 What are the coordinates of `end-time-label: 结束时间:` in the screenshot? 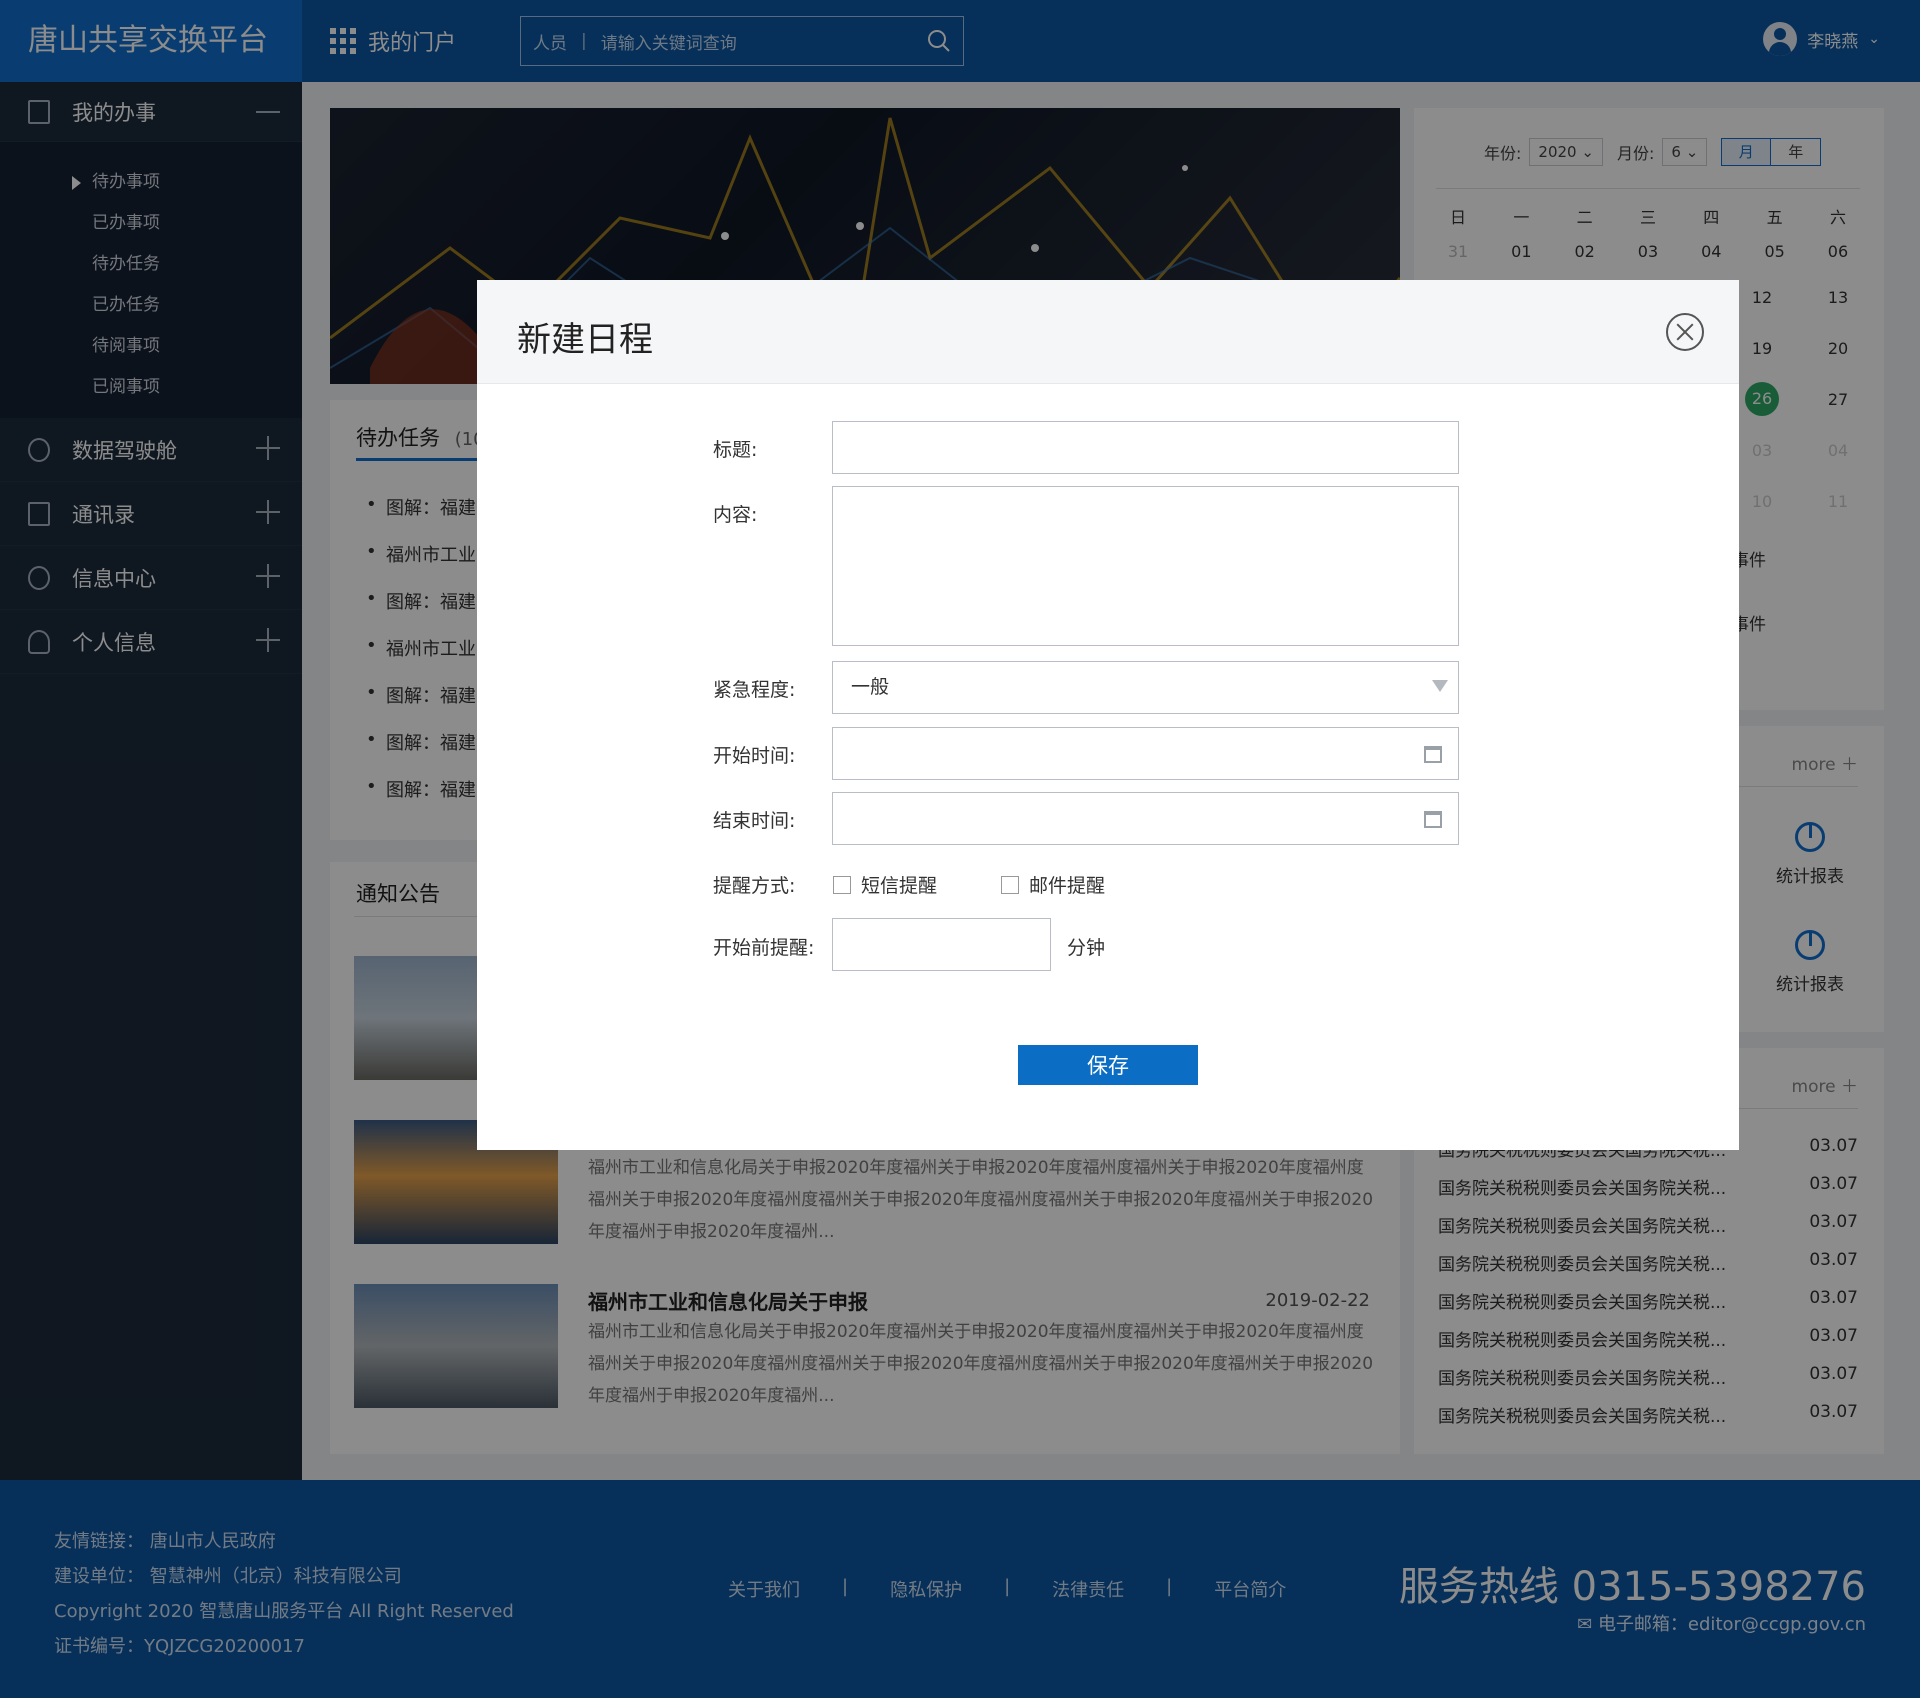 It's located at (754, 821).